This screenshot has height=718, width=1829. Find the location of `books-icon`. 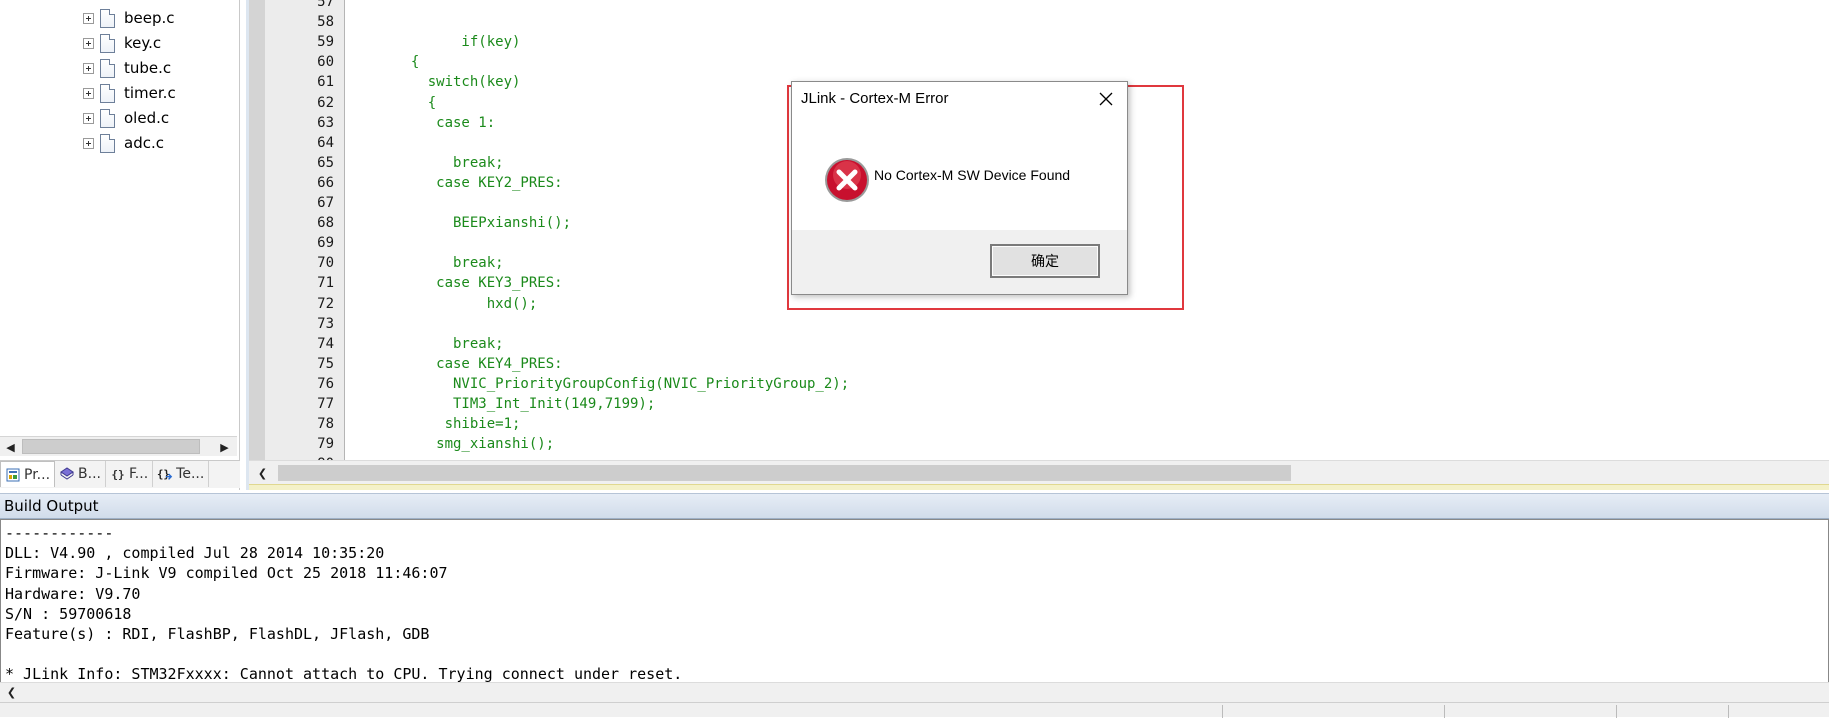

books-icon is located at coordinates (67, 474).